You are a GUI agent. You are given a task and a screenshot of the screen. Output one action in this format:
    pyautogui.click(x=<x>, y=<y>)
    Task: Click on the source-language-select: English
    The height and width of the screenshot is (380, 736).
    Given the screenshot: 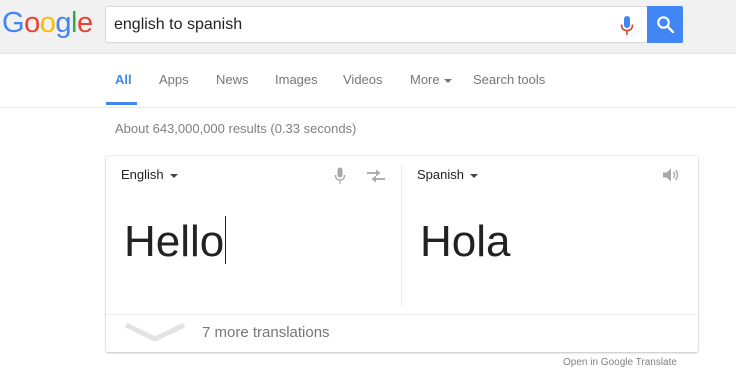 What is the action you would take?
    pyautogui.click(x=149, y=175)
    